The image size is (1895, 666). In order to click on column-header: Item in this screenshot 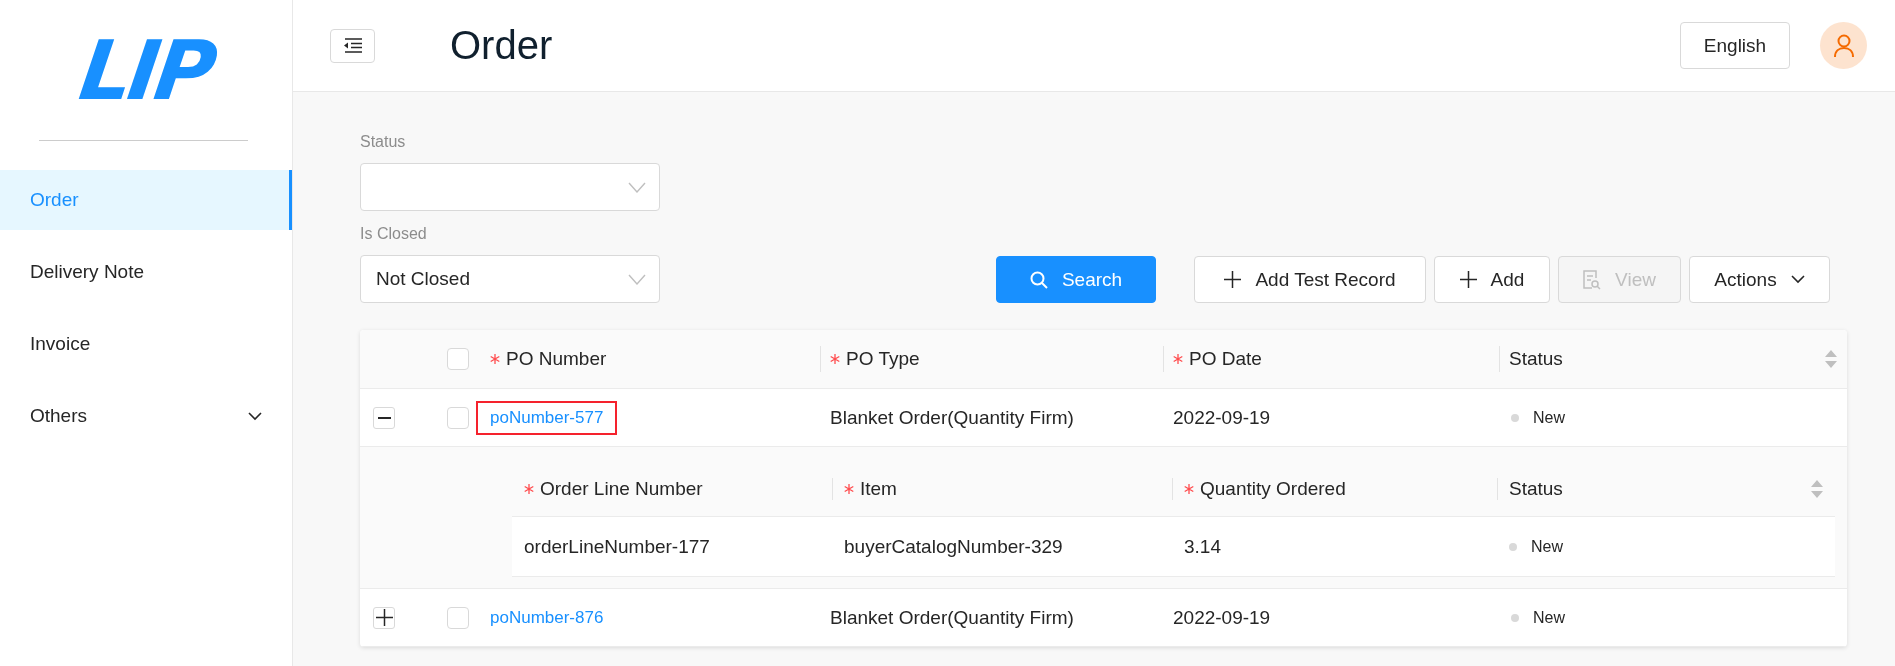, I will do `click(1002, 489)`.